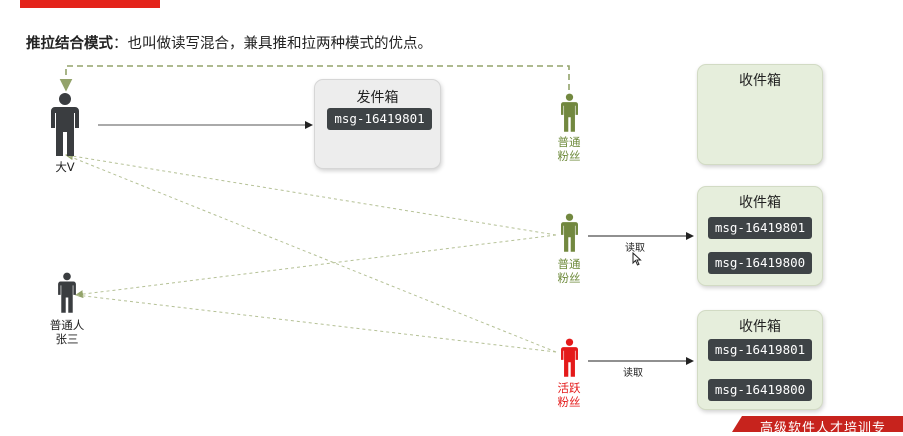  Describe the element at coordinates (379, 119) in the screenshot. I see `outbox-message: msg-16419801` at that location.